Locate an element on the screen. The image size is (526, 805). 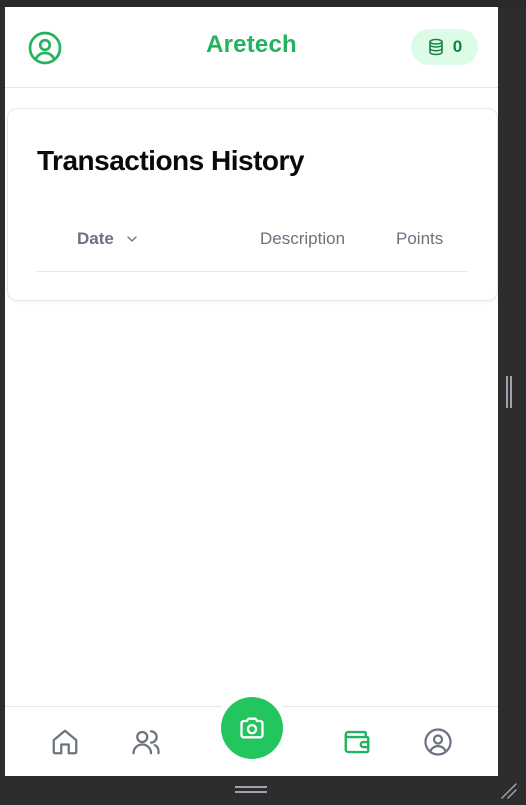
home-icon is located at coordinates (65, 742).